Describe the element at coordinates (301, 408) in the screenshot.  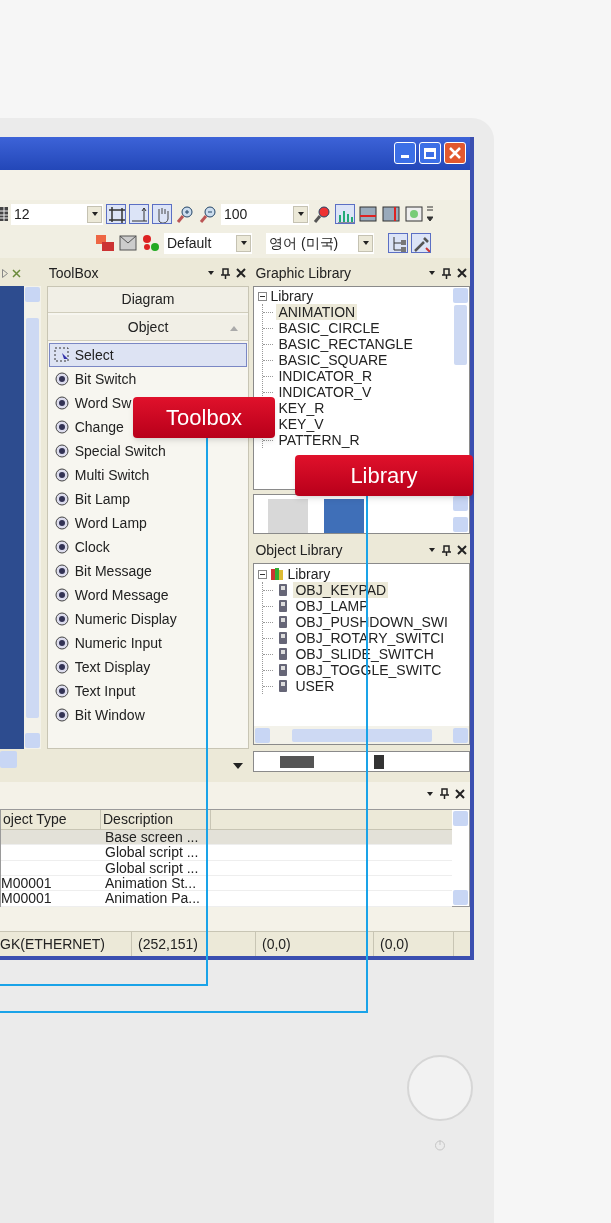
I see `tree-item: KEY_R` at that location.